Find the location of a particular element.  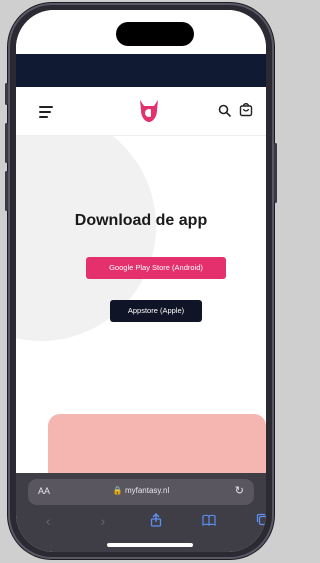

browser-toolbar: AA 🔒 myfantasy.nl ↻ ‹ › is located at coordinates (141, 512).